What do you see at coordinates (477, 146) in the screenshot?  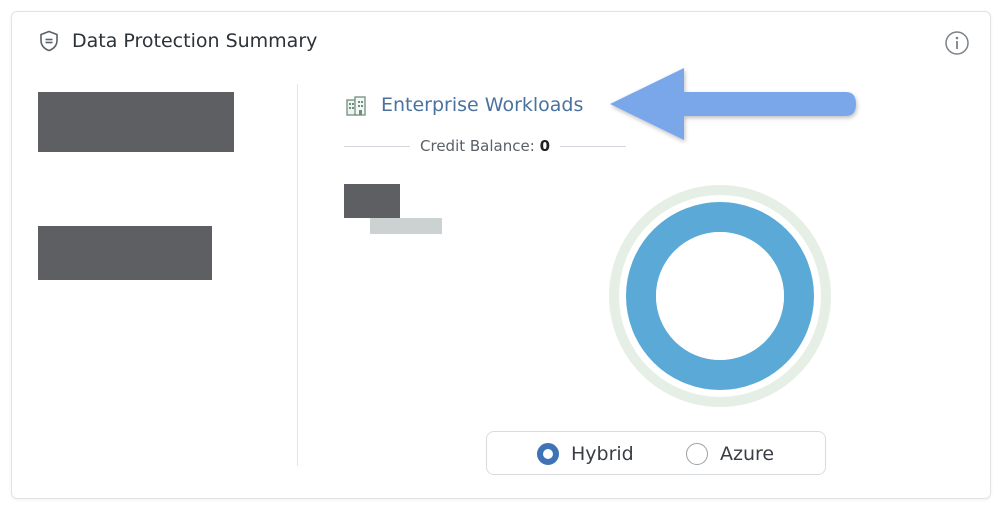 I see `credit-balance-label: Credit Balance:` at bounding box center [477, 146].